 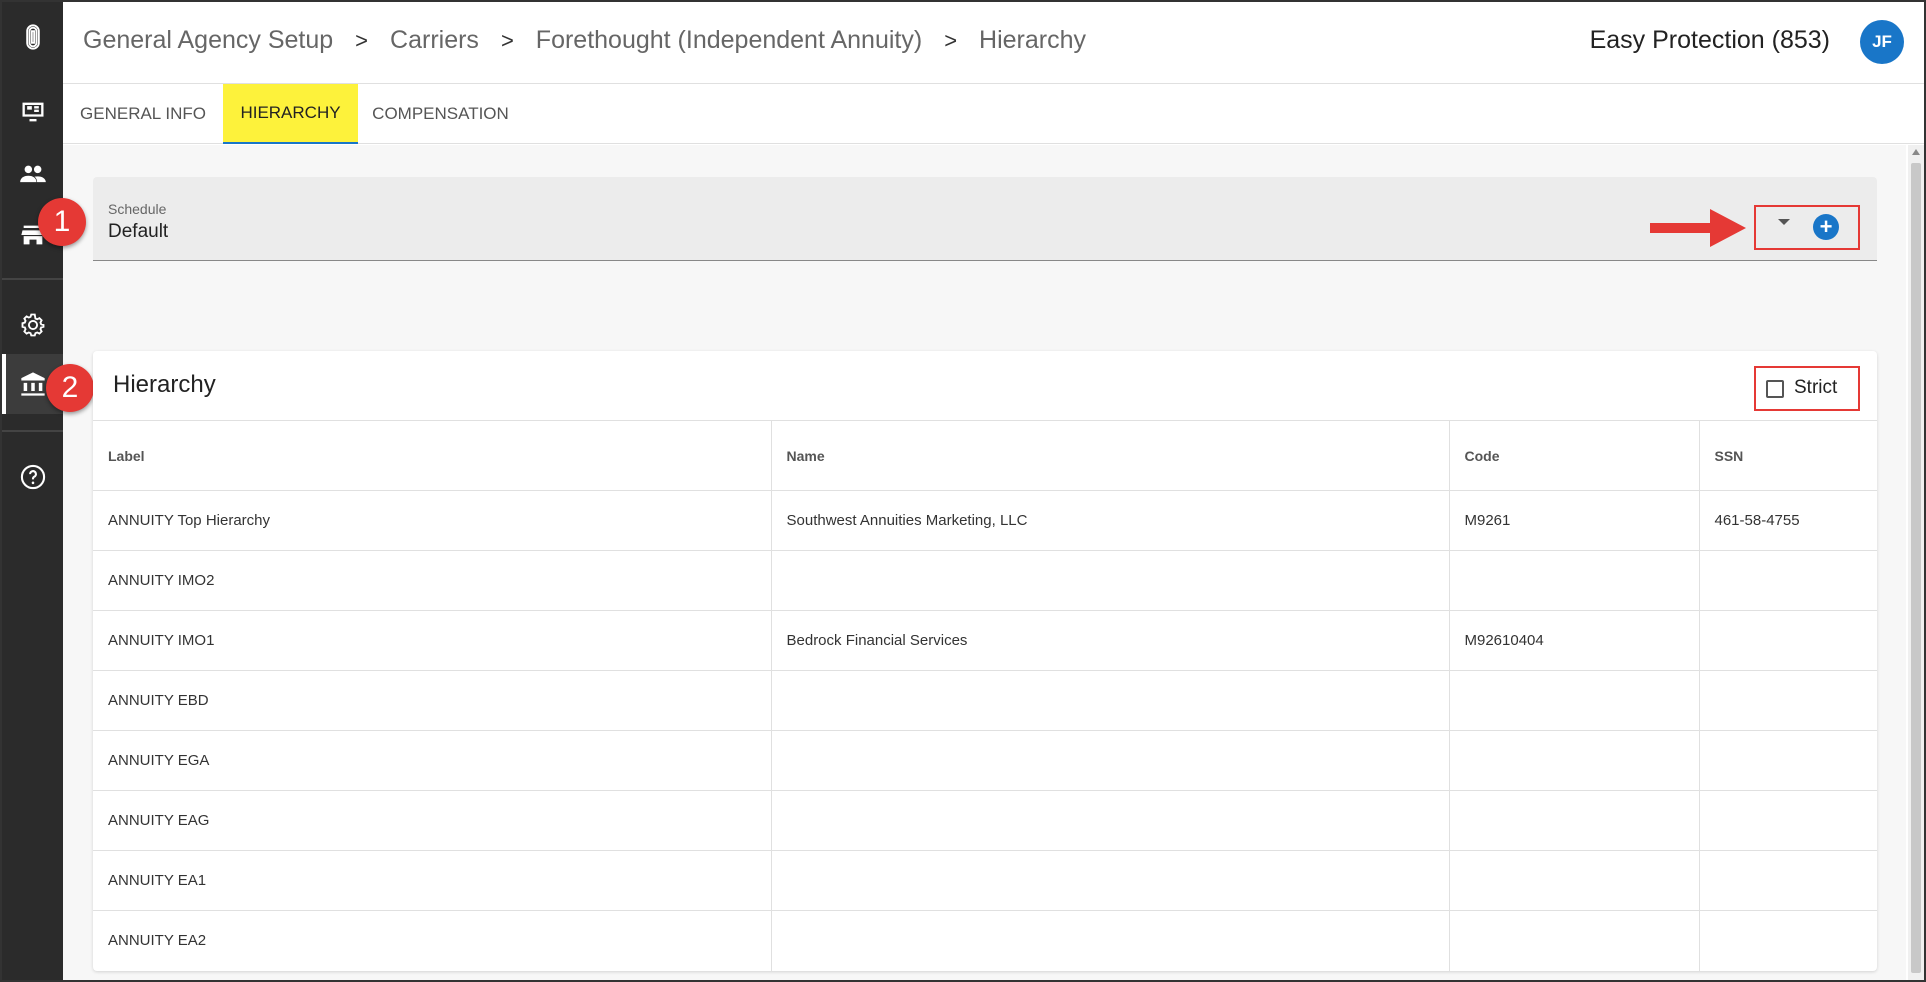 I want to click on cell-code: M92610404, so click(x=1573, y=640).